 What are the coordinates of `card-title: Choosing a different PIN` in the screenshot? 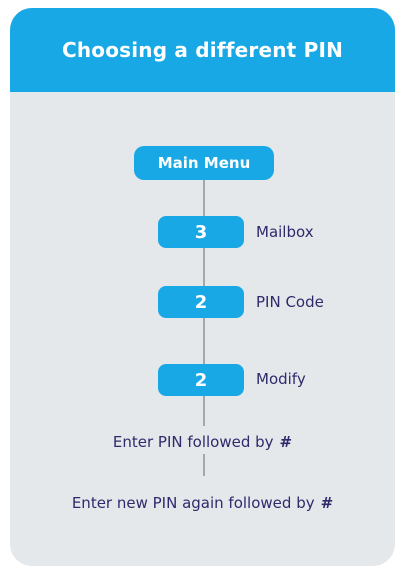 It's located at (202, 50).